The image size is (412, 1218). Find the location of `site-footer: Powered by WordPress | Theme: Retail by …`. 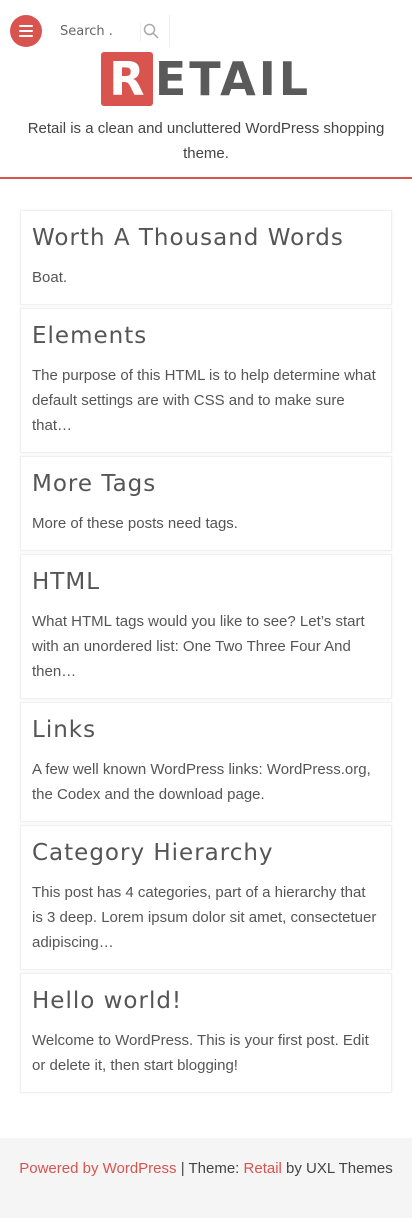

site-footer: Powered by WordPress | Theme: Retail by … is located at coordinates (206, 1178).